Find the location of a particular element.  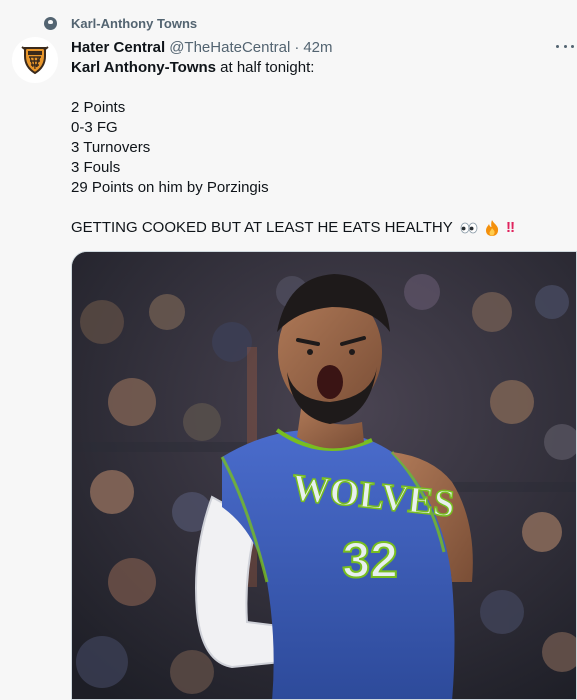

fire-emoji-icon is located at coordinates (491, 228).